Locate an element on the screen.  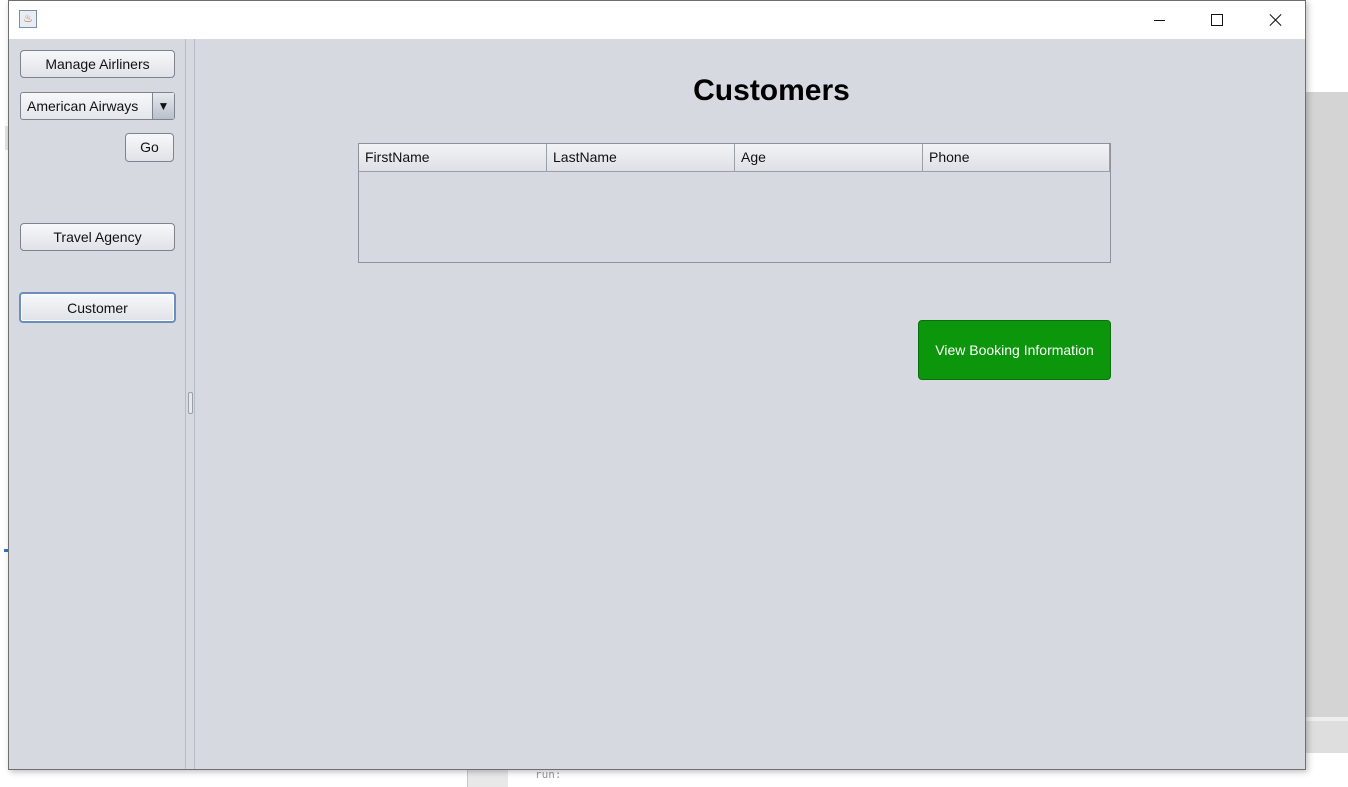
manage-airliners-button: Manage Airliners is located at coordinates (97, 64).